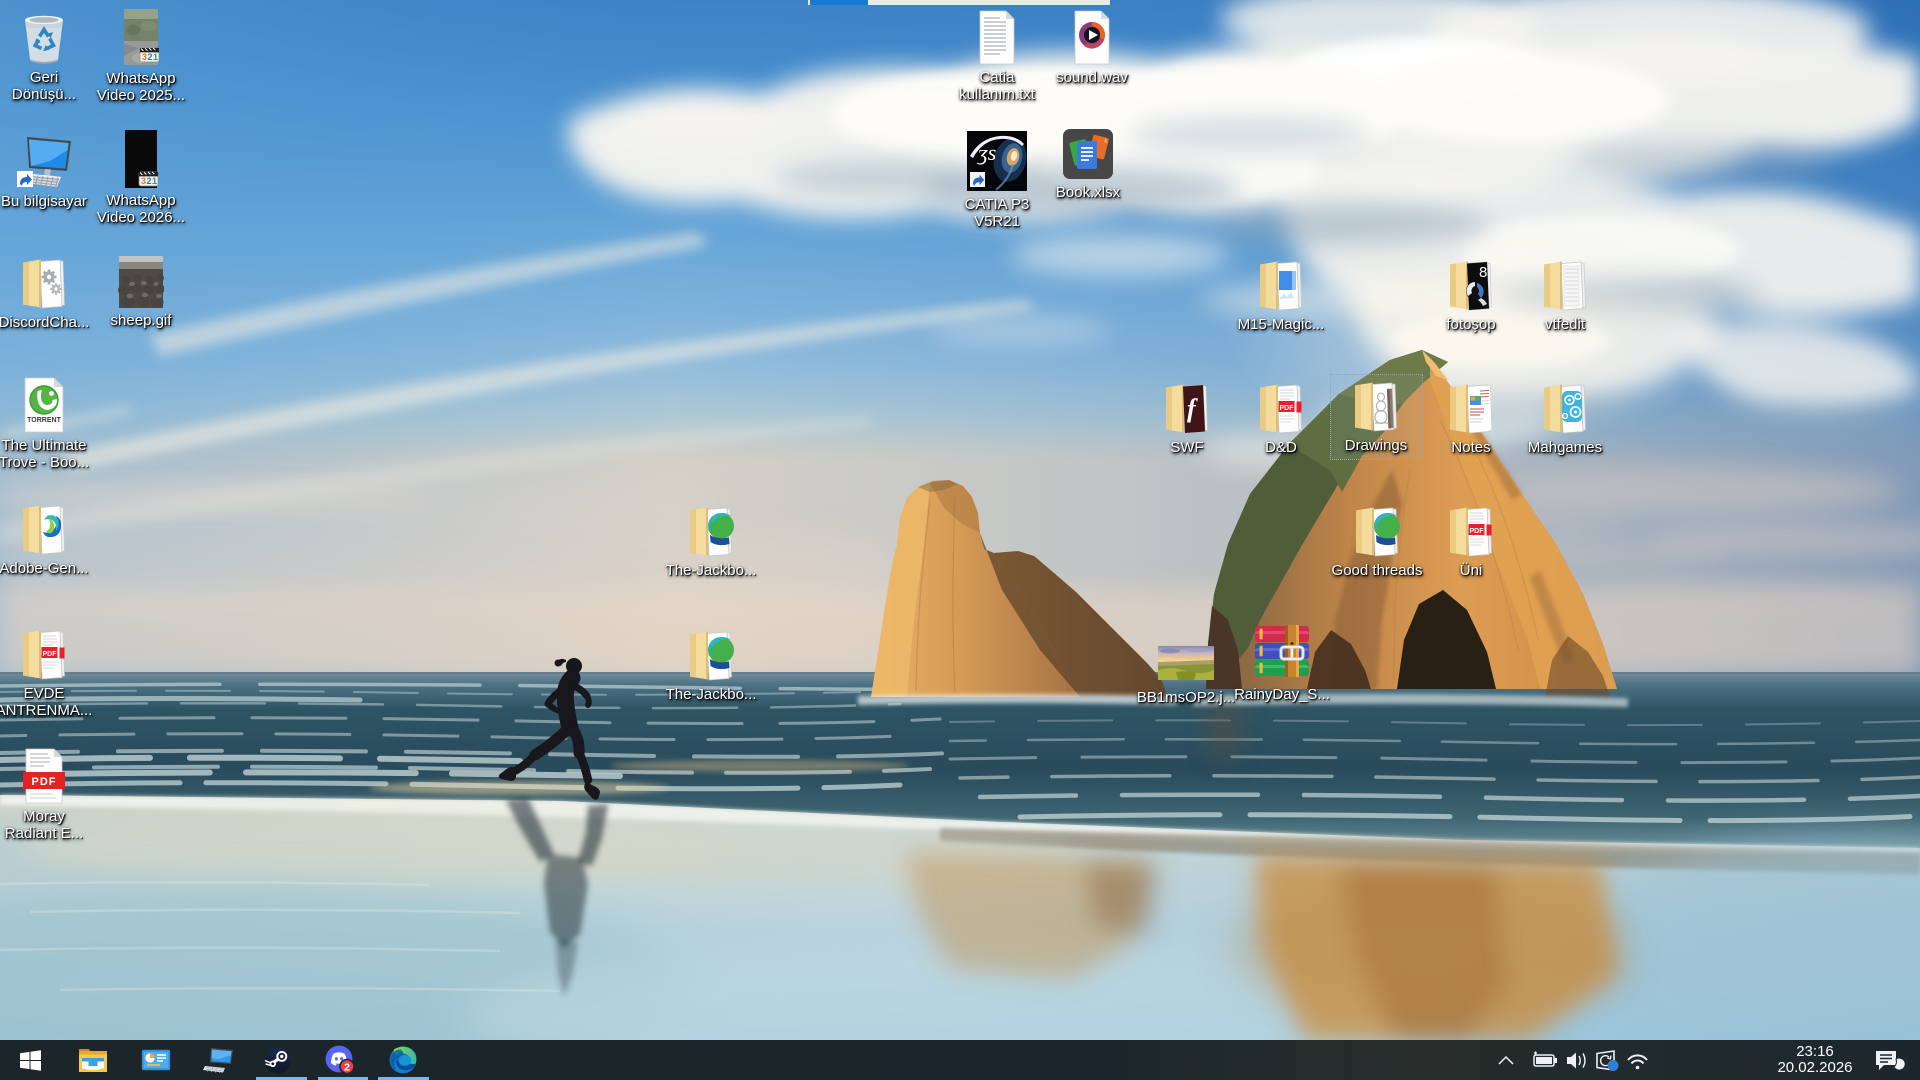  What do you see at coordinates (44, 420) in the screenshot?
I see `svg-text: TORRENT` at bounding box center [44, 420].